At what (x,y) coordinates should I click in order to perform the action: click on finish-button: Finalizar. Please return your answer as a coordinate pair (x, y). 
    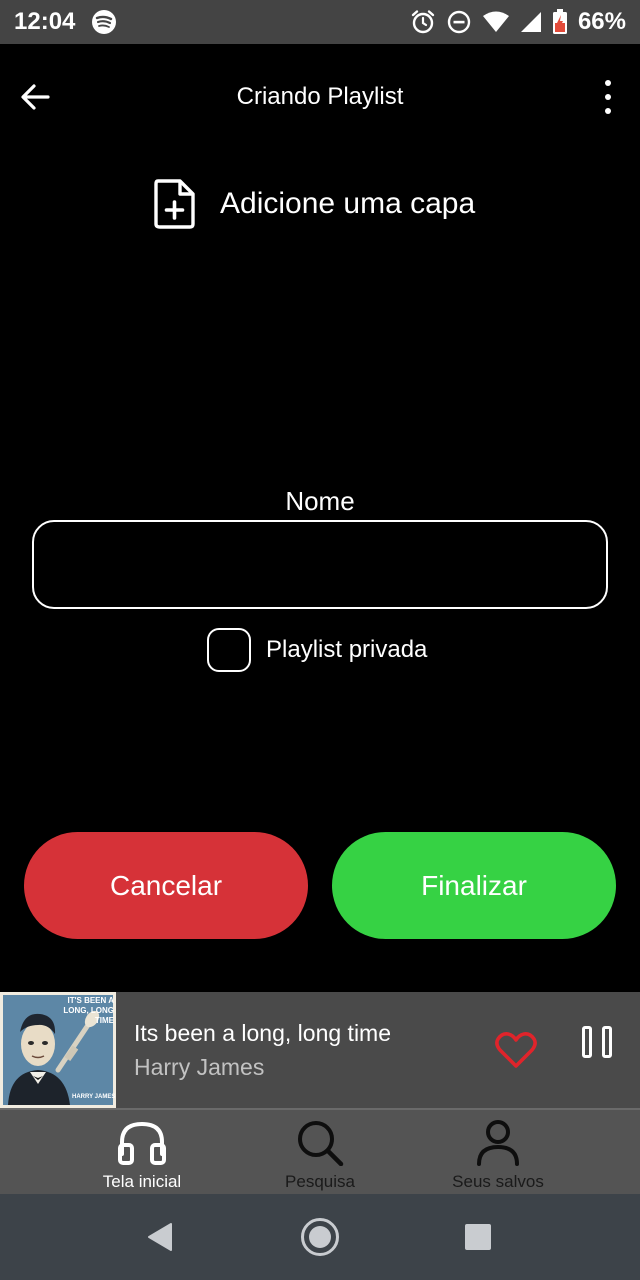
    Looking at the image, I should click on (474, 885).